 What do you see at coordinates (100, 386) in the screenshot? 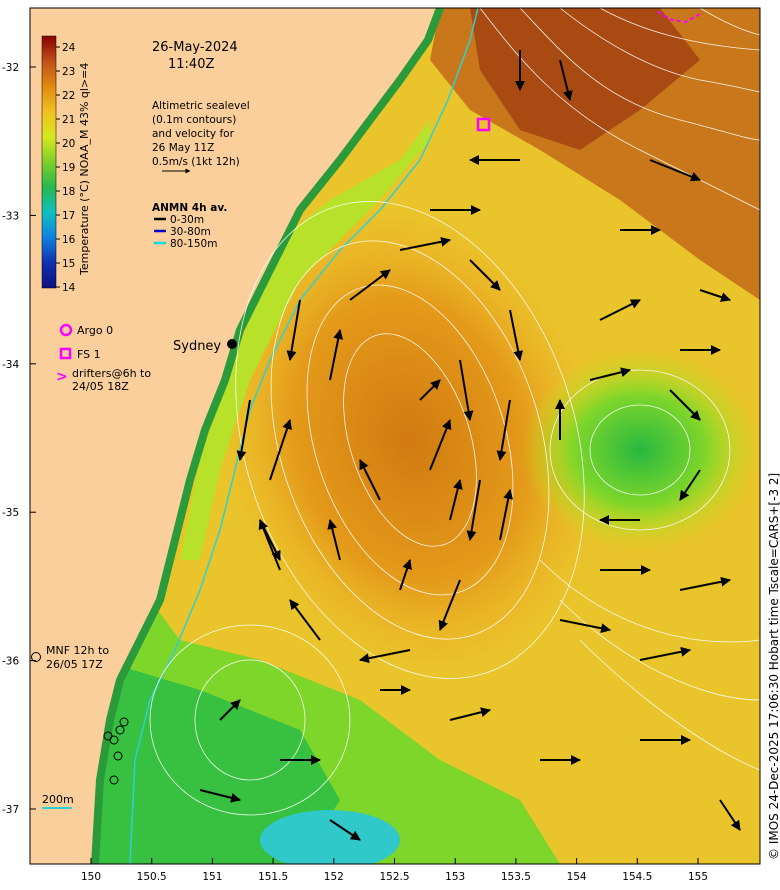
I see `drifter-label: 24/05 18Z` at bounding box center [100, 386].